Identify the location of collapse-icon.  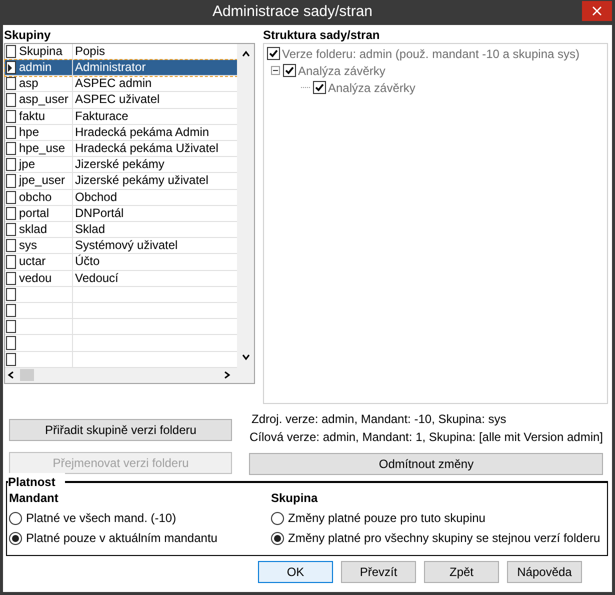
(275, 70).